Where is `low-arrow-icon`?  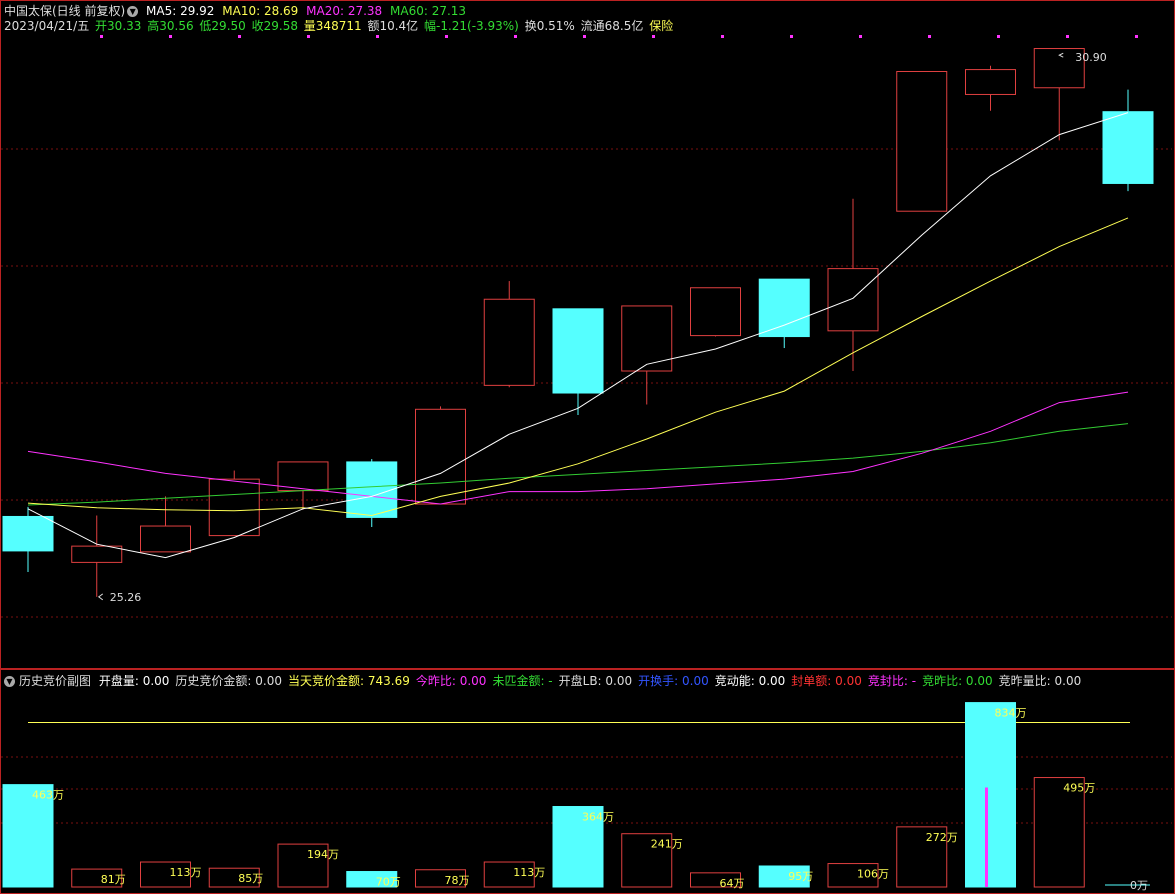
low-arrow-icon is located at coordinates (100, 597).